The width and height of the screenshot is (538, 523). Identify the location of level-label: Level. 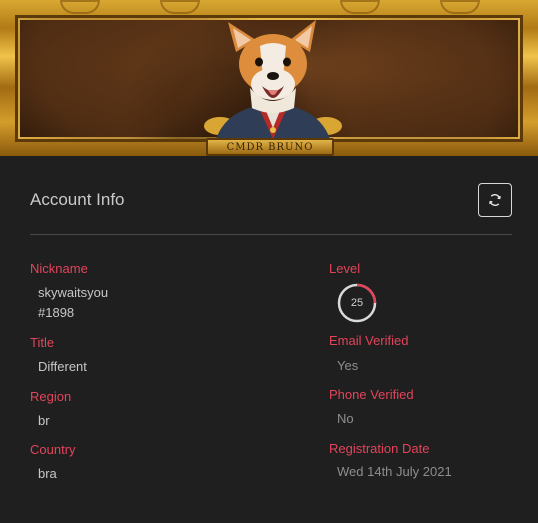
(345, 268).